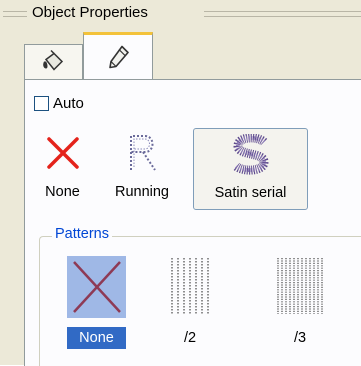  What do you see at coordinates (90, 12) in the screenshot?
I see `panel-title: Object Properties` at bounding box center [90, 12].